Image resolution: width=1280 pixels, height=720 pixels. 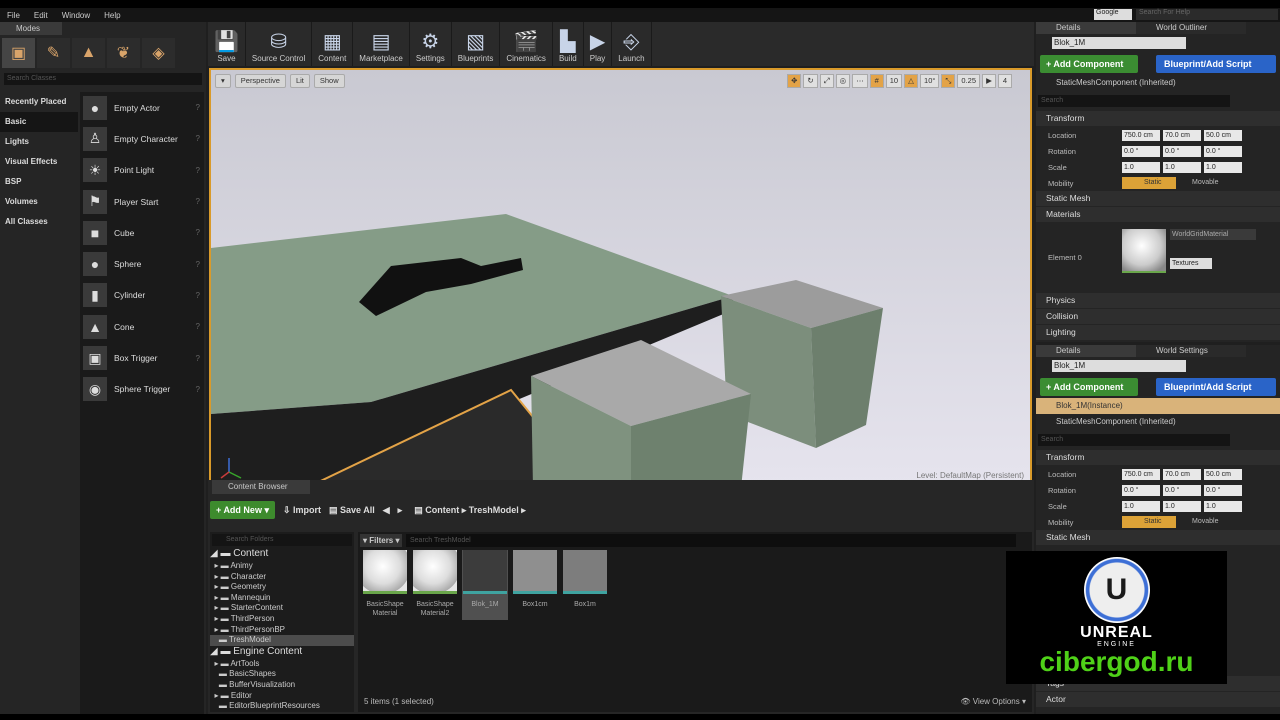 I want to click on scale-snap-icon: ⤡, so click(x=948, y=81).